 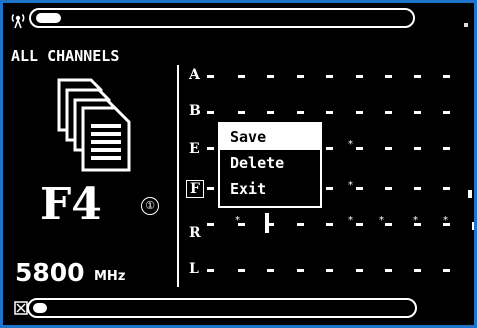 I want to click on screen-title: ALL CHANNELS, so click(x=65, y=56).